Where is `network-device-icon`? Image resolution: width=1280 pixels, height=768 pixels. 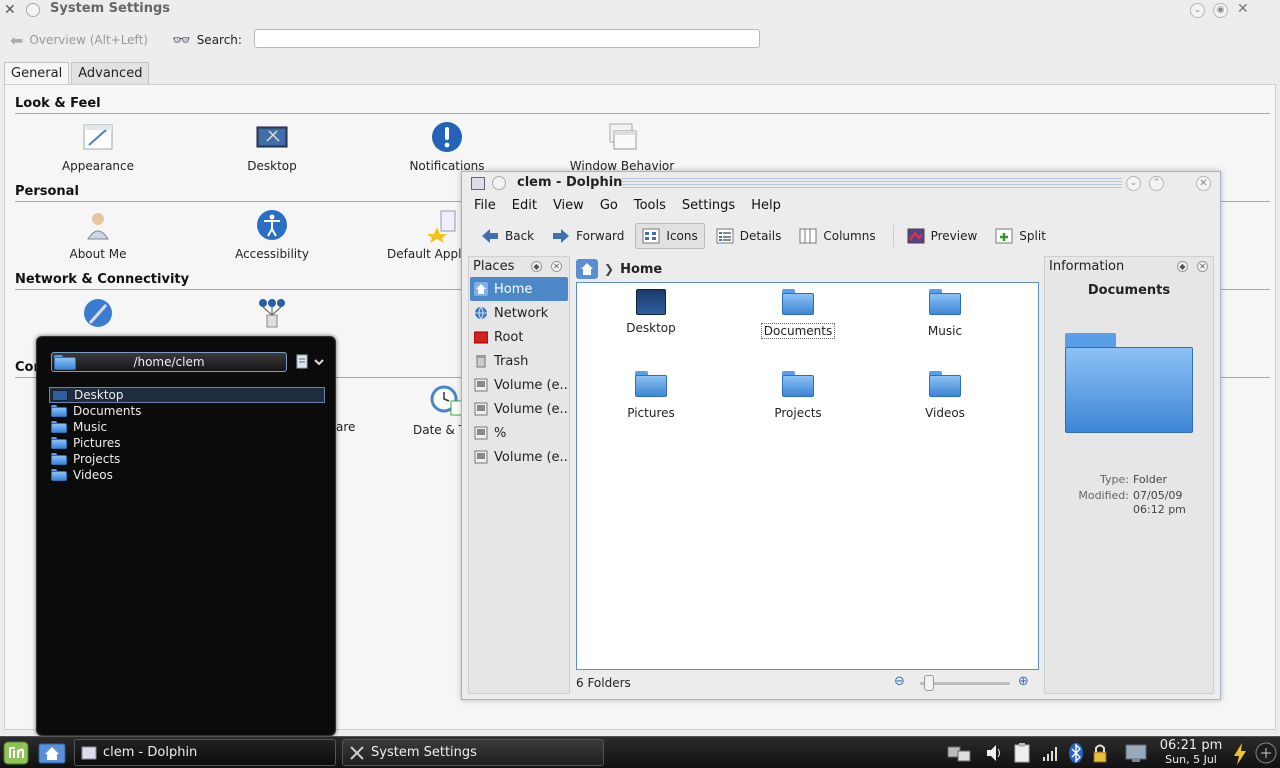 network-device-icon is located at coordinates (959, 753).